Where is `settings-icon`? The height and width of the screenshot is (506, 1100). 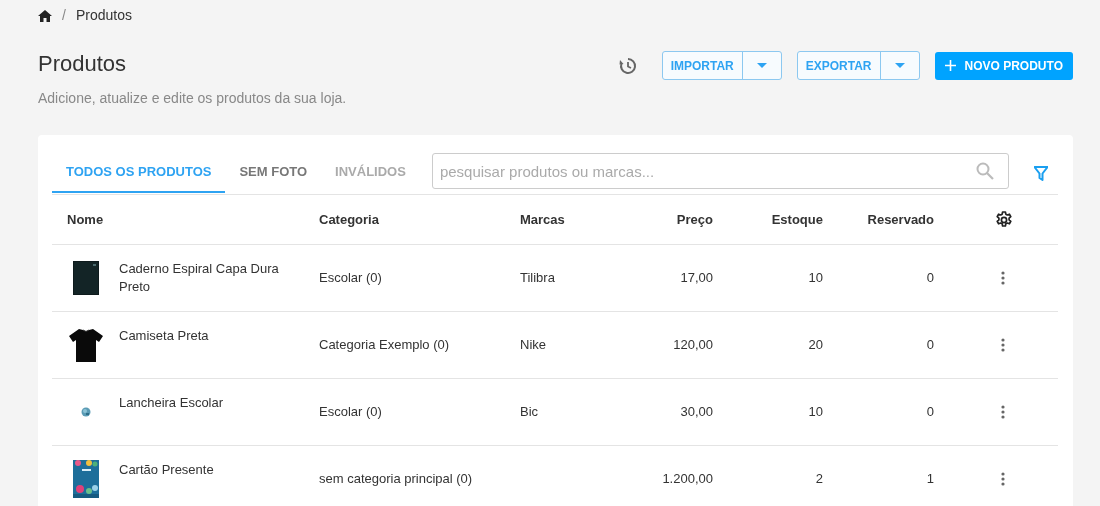 settings-icon is located at coordinates (1004, 219).